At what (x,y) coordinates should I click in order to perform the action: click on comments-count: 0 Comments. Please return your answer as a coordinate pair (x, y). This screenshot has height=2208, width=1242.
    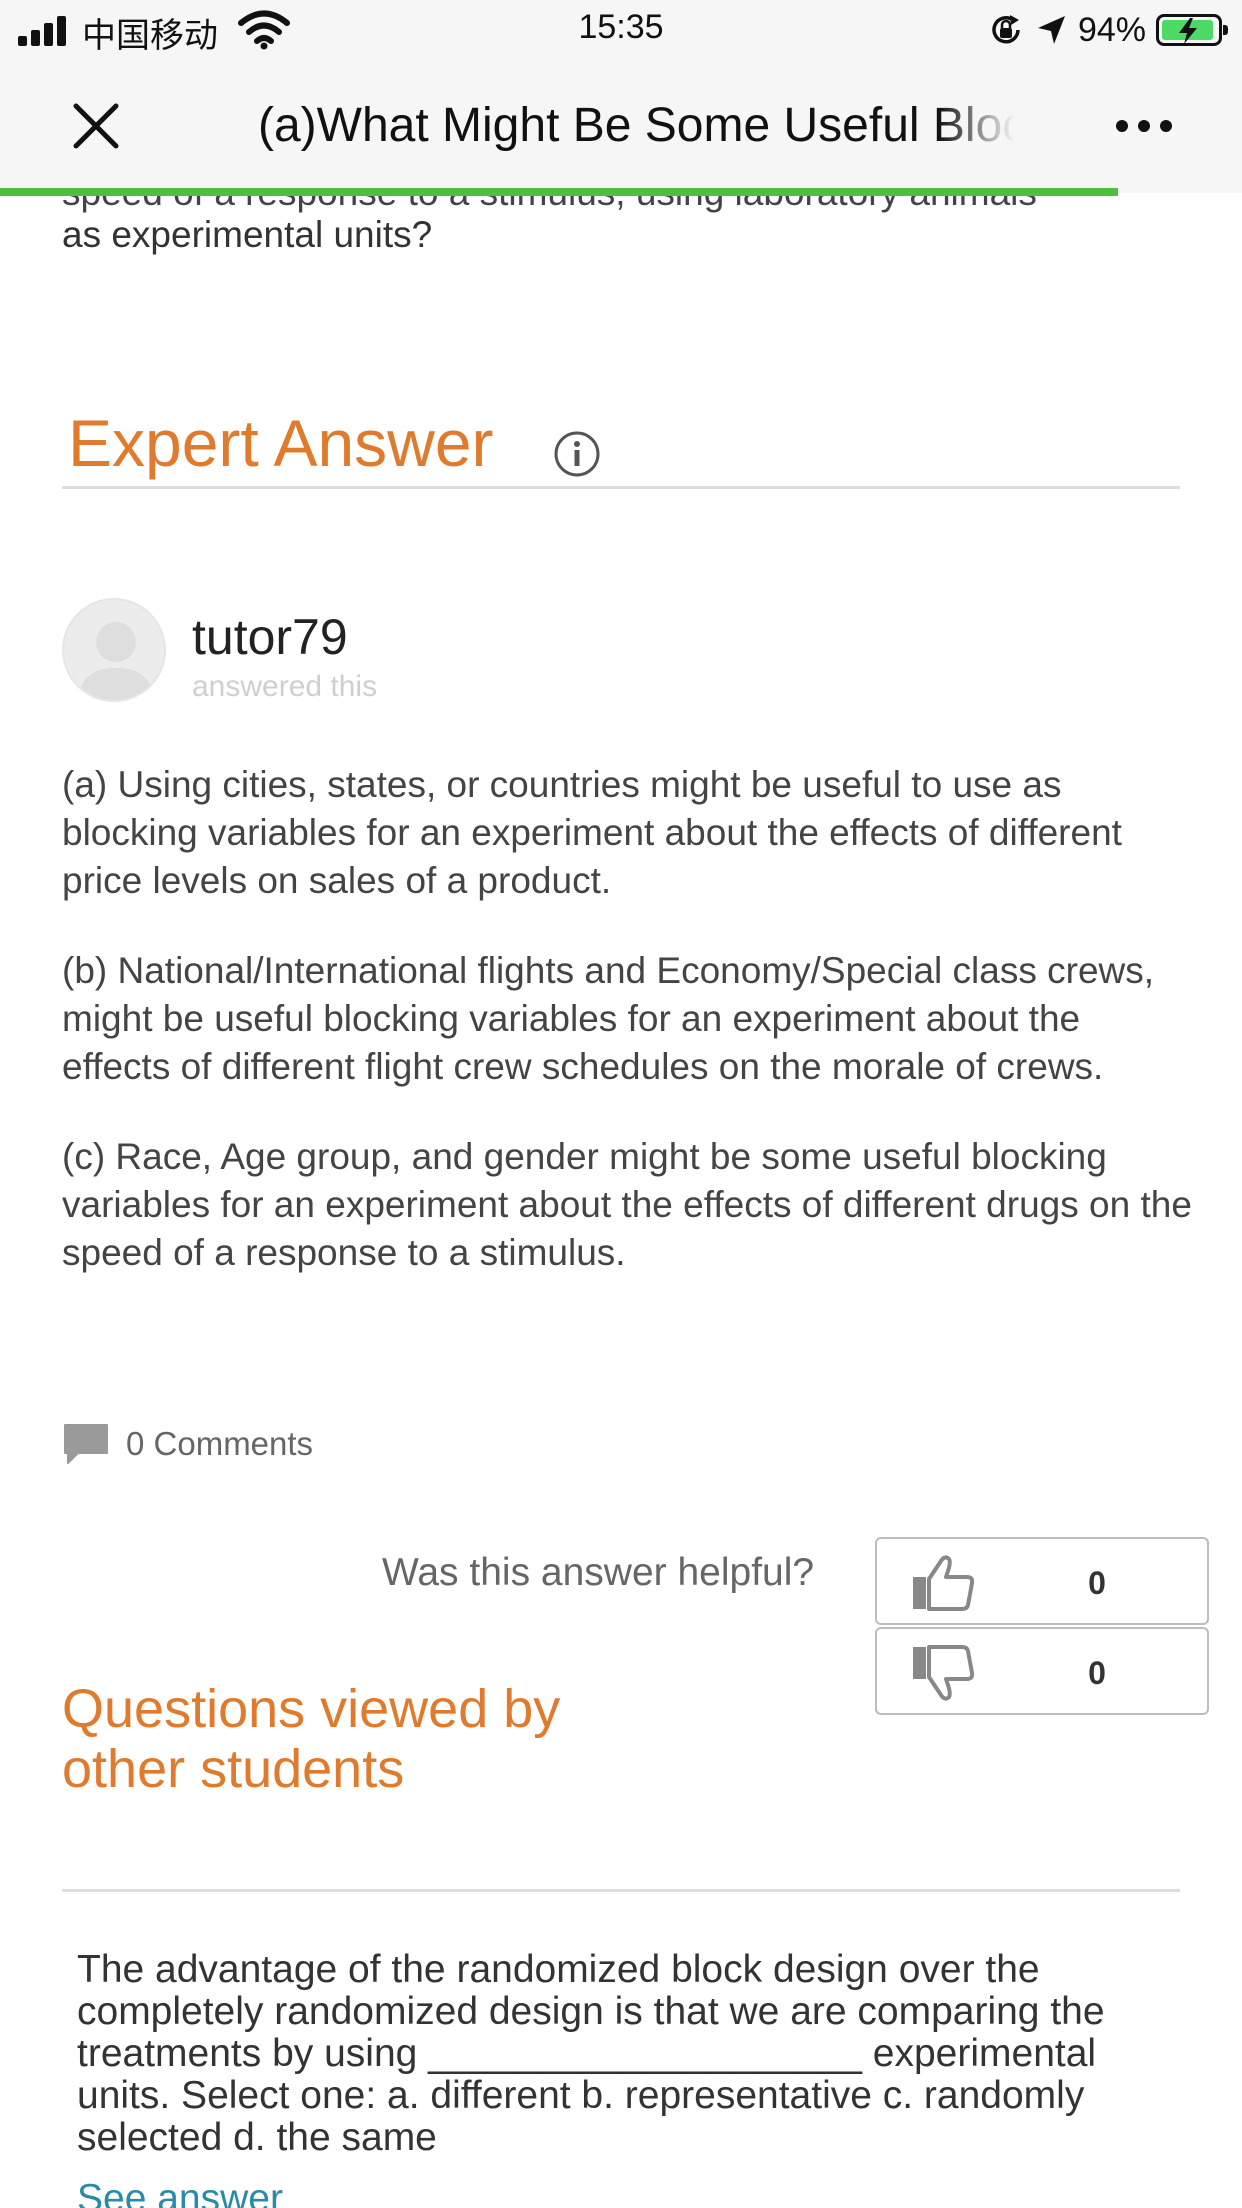
    Looking at the image, I should click on (220, 1443).